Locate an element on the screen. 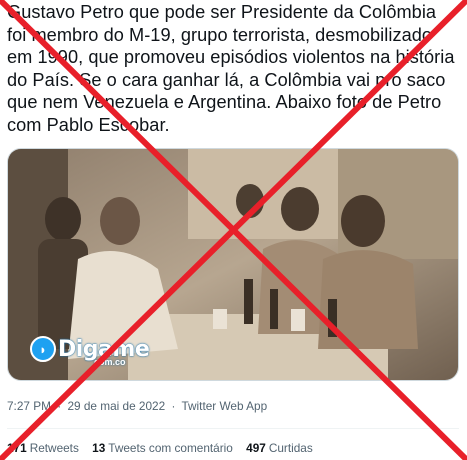 The image size is (467, 460). tweet-time: 7:27 PM is located at coordinates (29, 406).